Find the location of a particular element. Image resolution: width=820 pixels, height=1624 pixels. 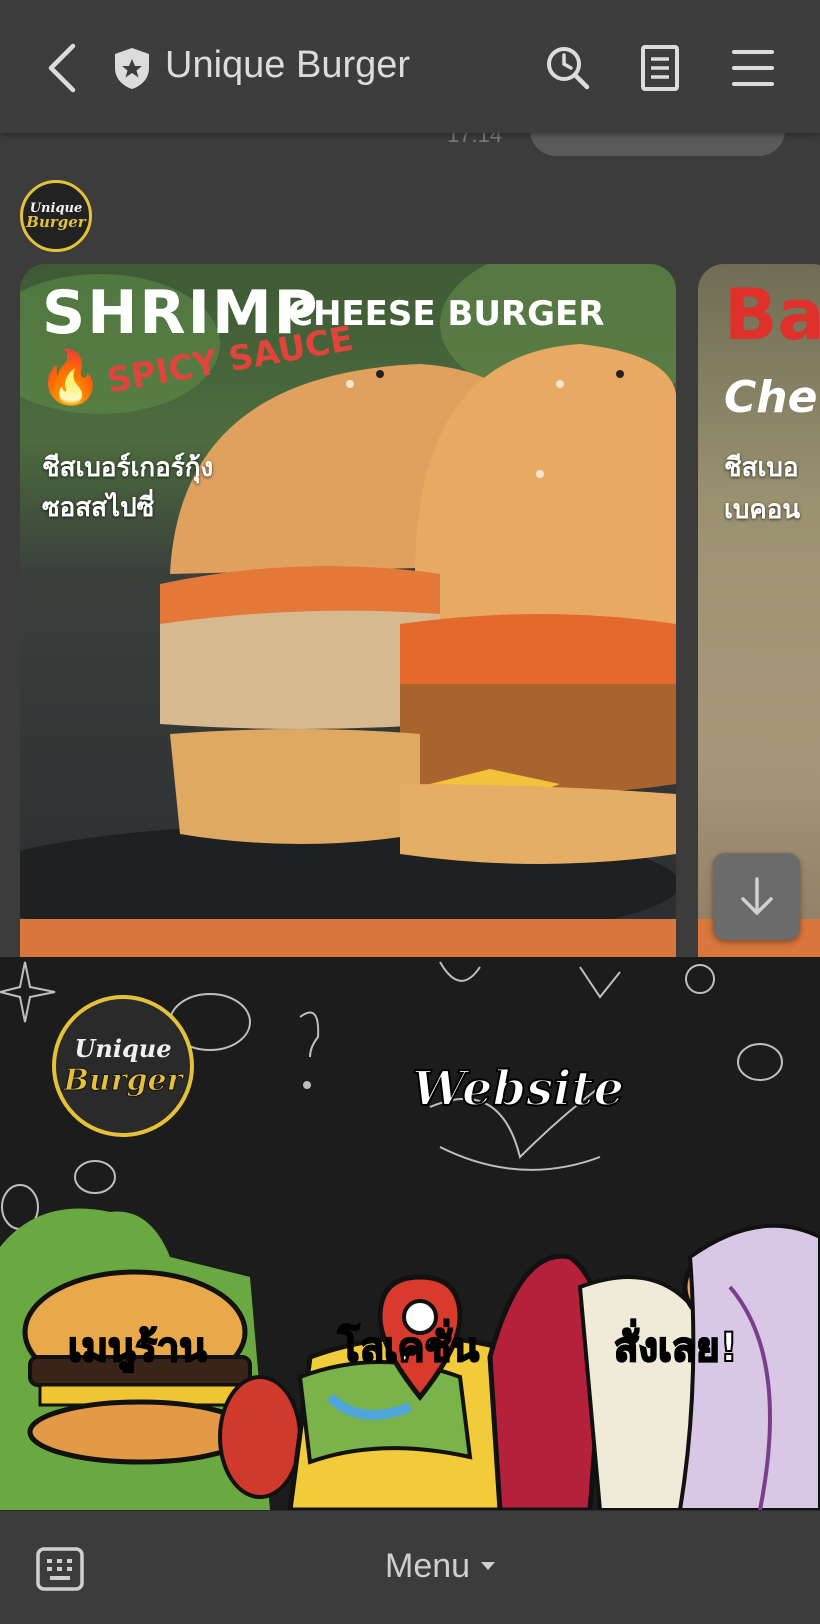

menu-item-order-now: สั่งเลย! is located at coordinates (685, 1378).